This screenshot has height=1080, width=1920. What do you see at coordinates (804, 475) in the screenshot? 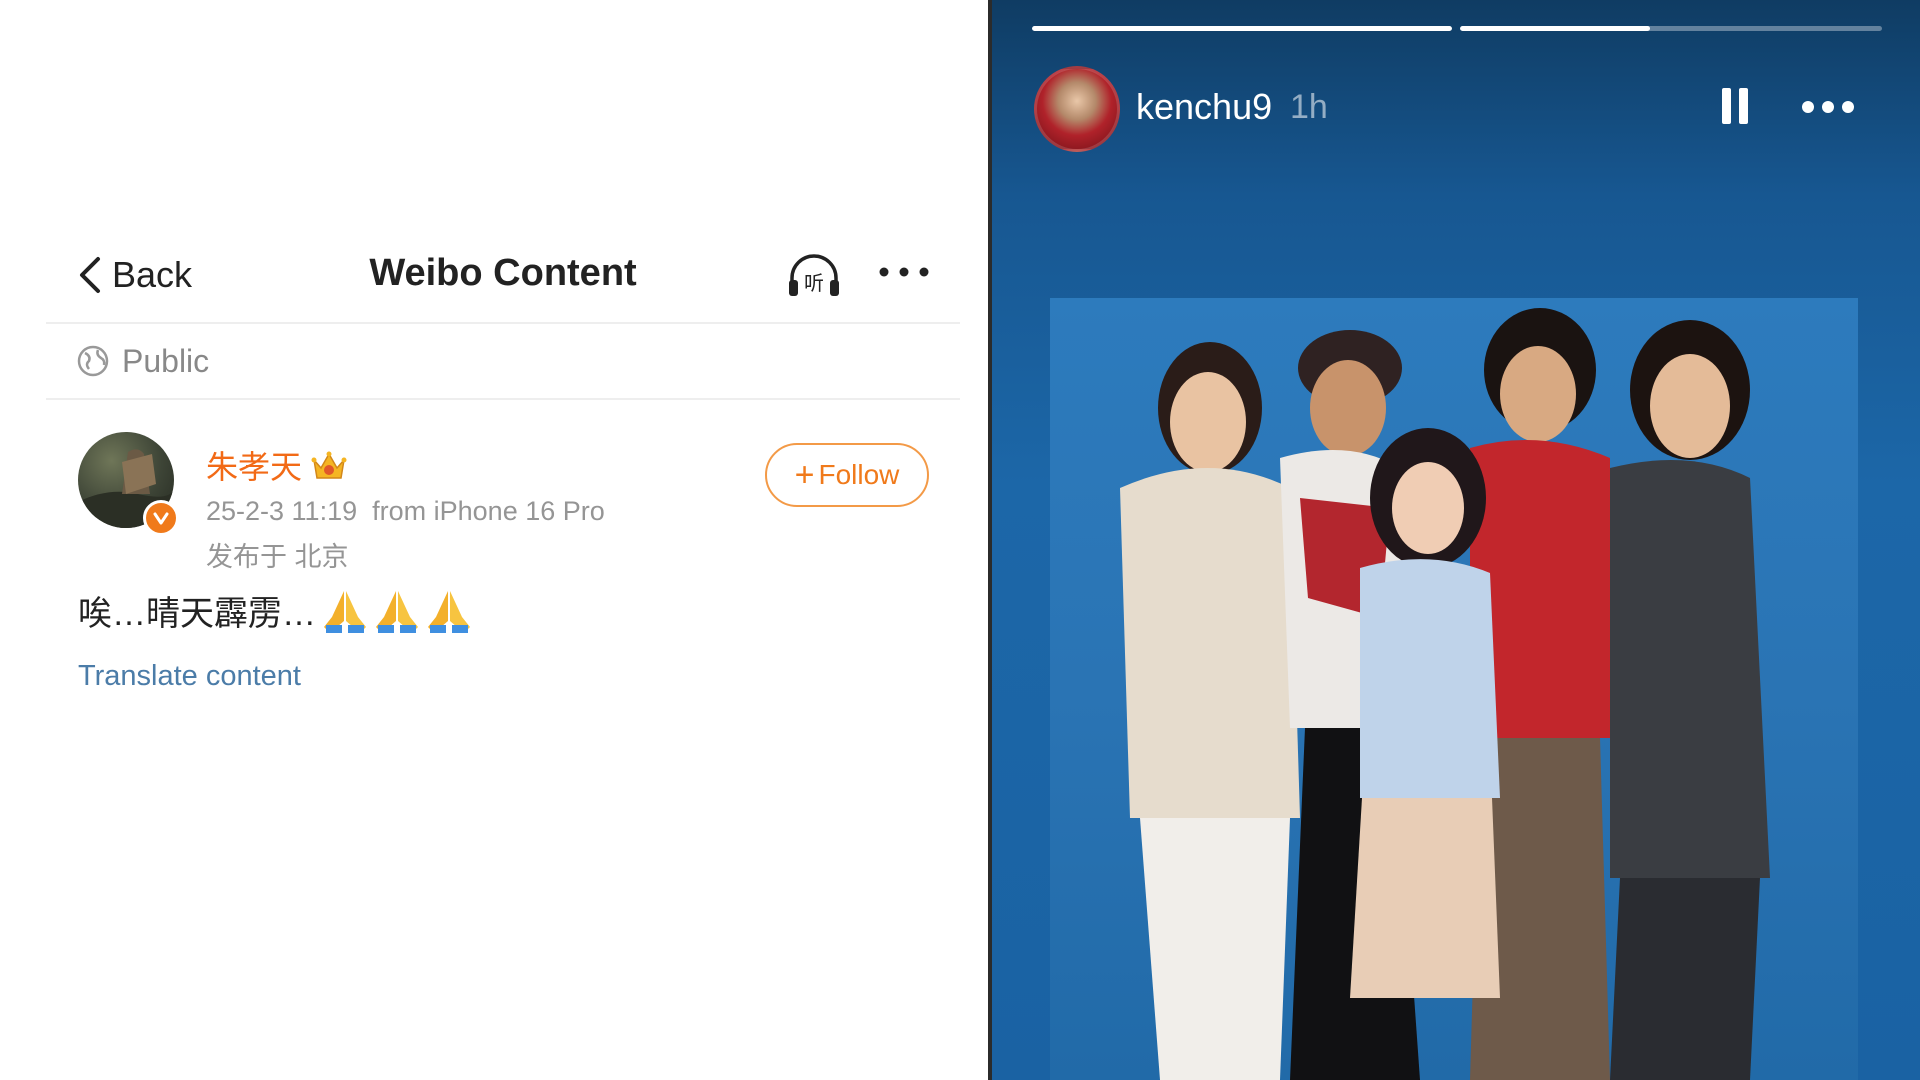
I see `plus-icon: +` at bounding box center [804, 475].